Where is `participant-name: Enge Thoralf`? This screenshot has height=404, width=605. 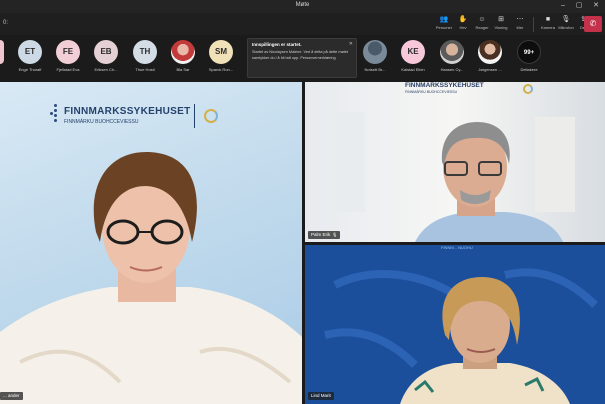 participant-name: Enge Thoralf is located at coordinates (30, 69).